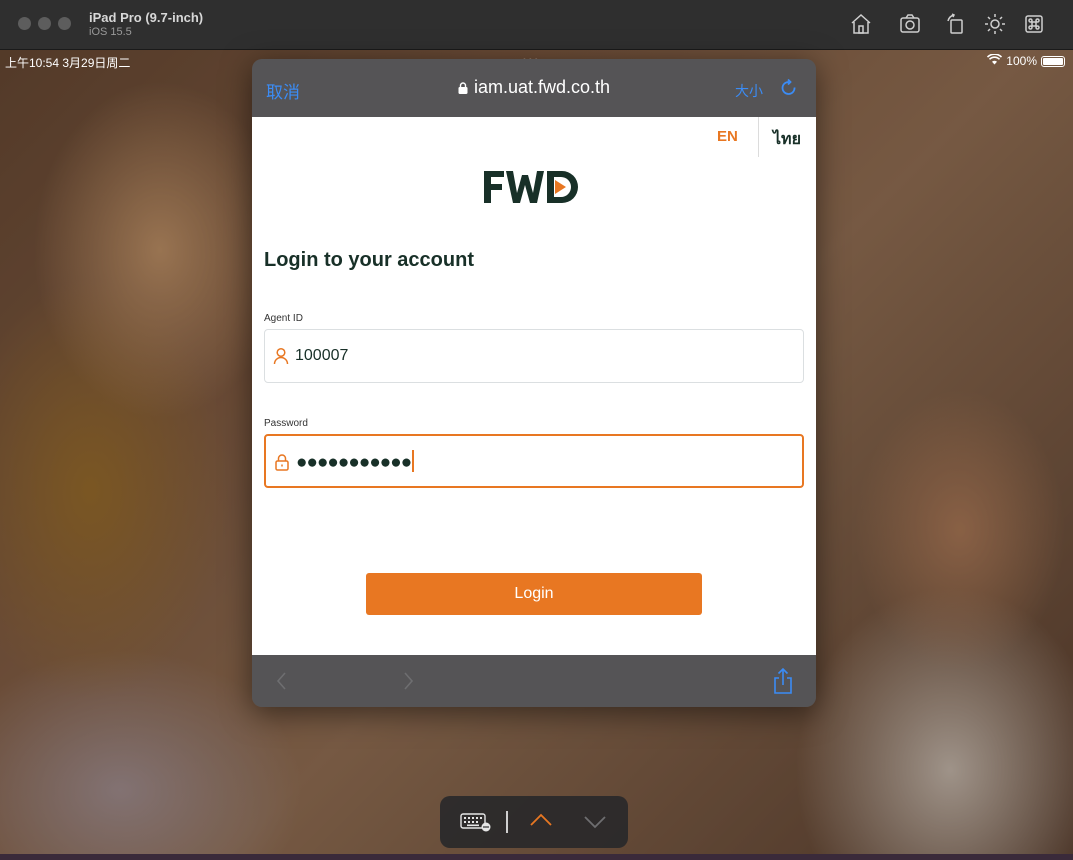 The image size is (1073, 860). What do you see at coordinates (282, 462) in the screenshot?
I see `padlock-icon` at bounding box center [282, 462].